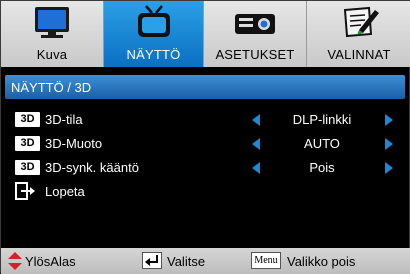  Describe the element at coordinates (52, 54) in the screenshot. I see `tab-kuva-label: Kuva` at that location.